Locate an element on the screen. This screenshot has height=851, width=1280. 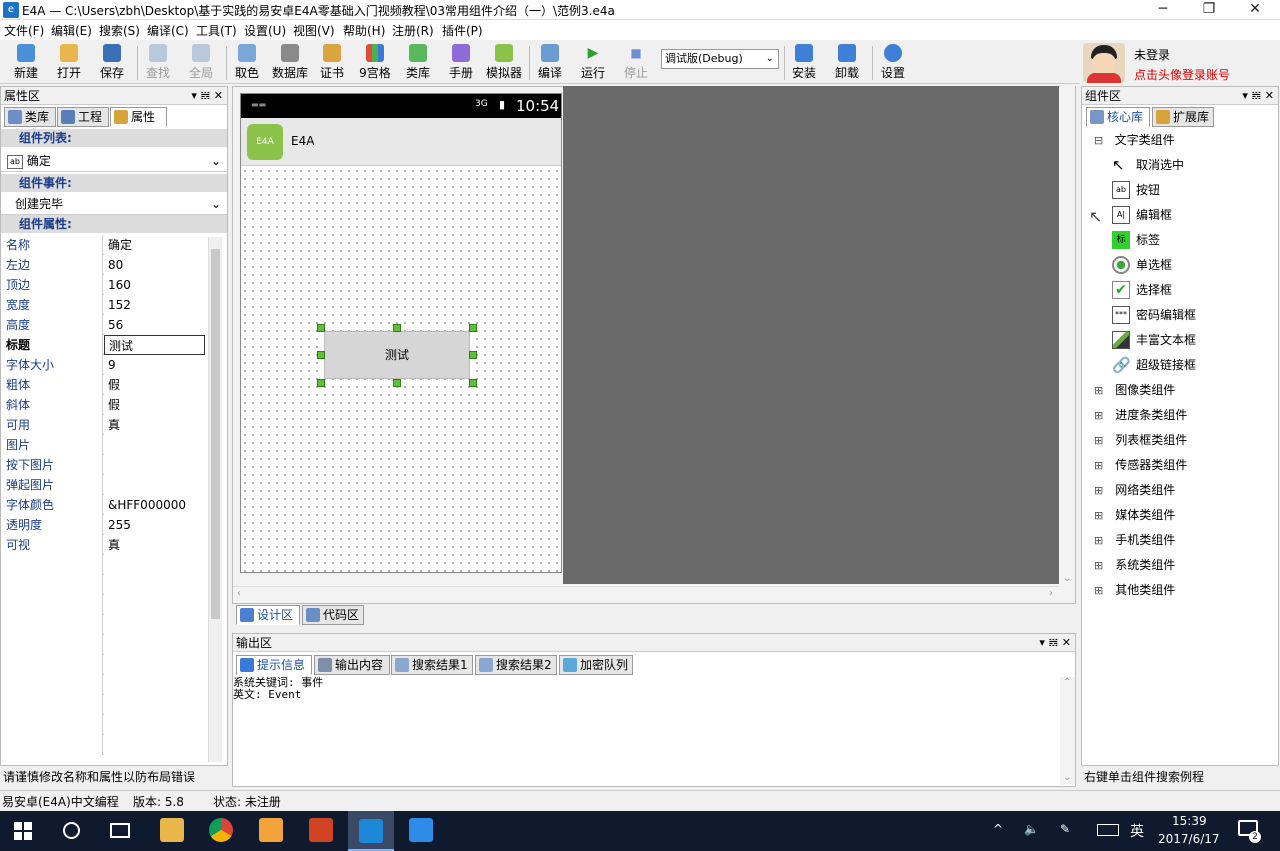
taskbar-date: 2017/6/17 is located at coordinates (1189, 839).